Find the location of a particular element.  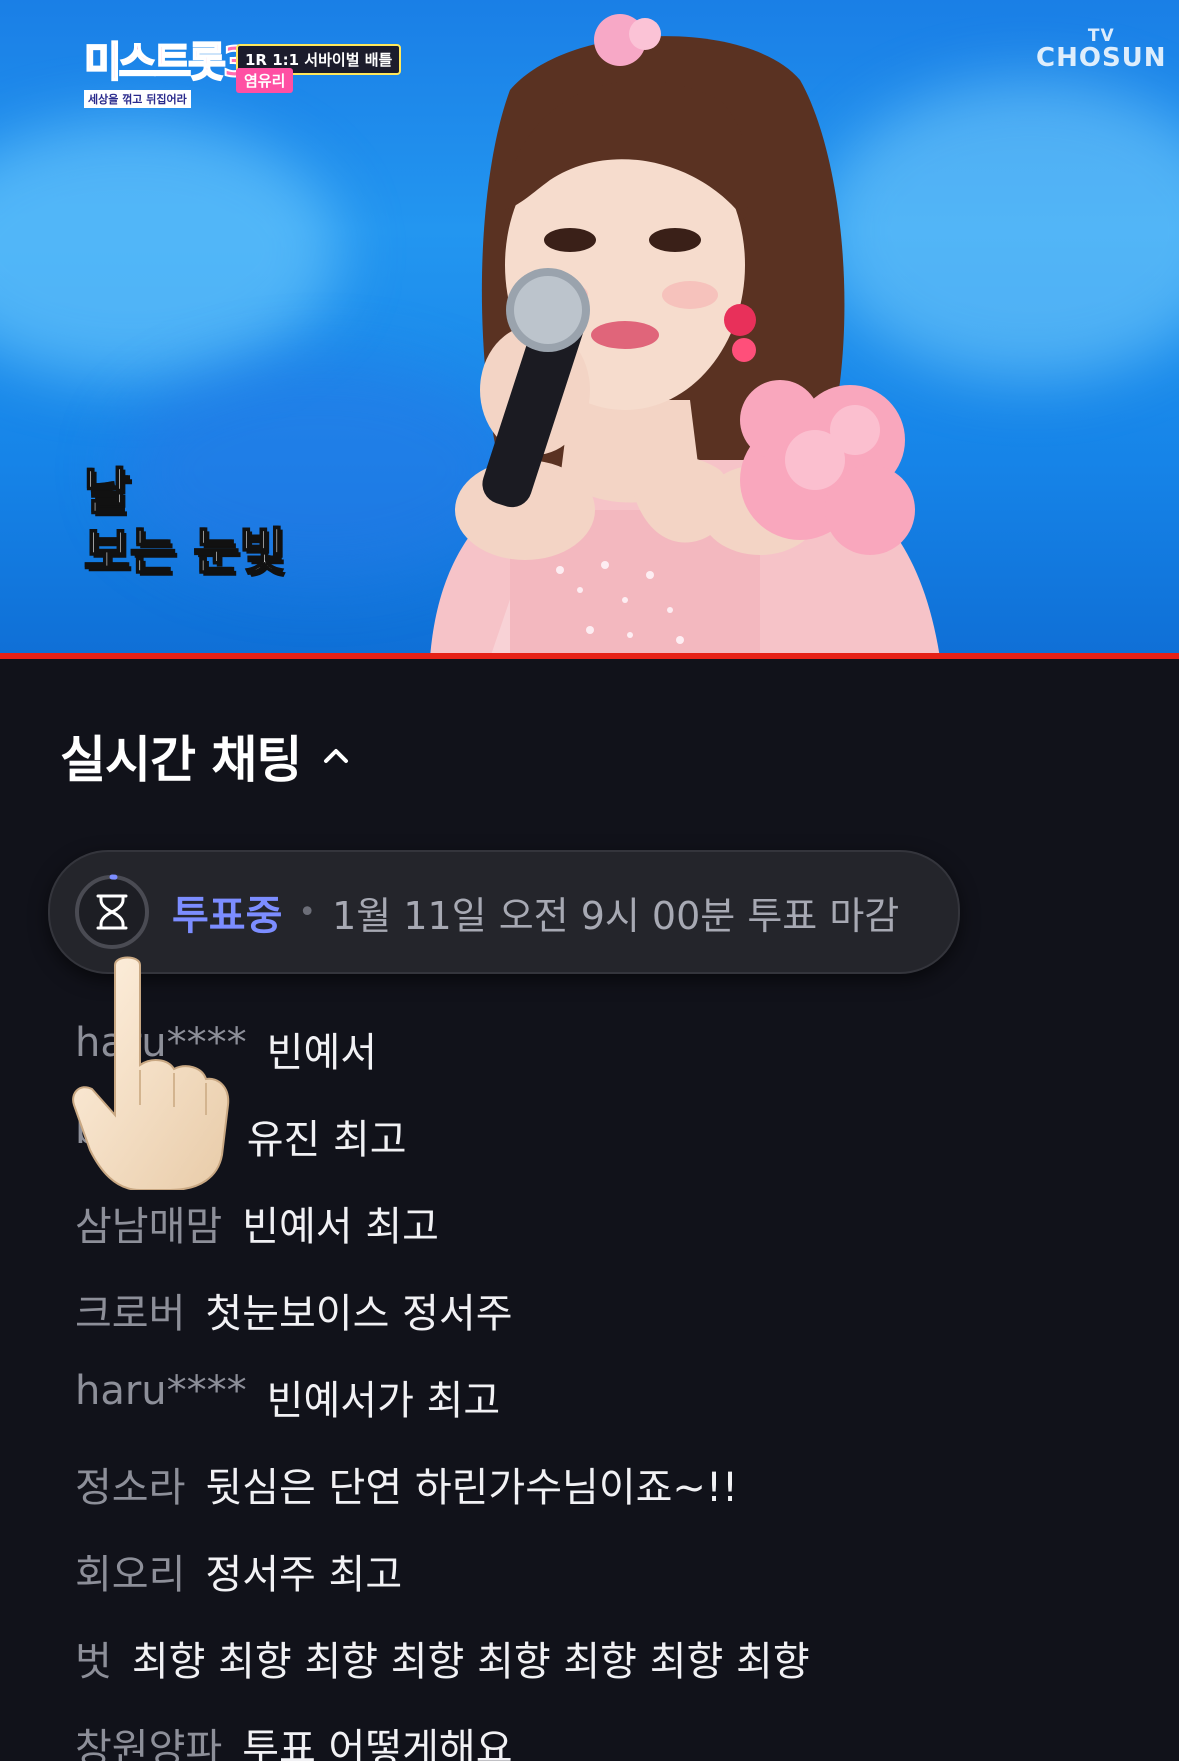

chat-title: 실시간 채팅 is located at coordinates (181, 760).